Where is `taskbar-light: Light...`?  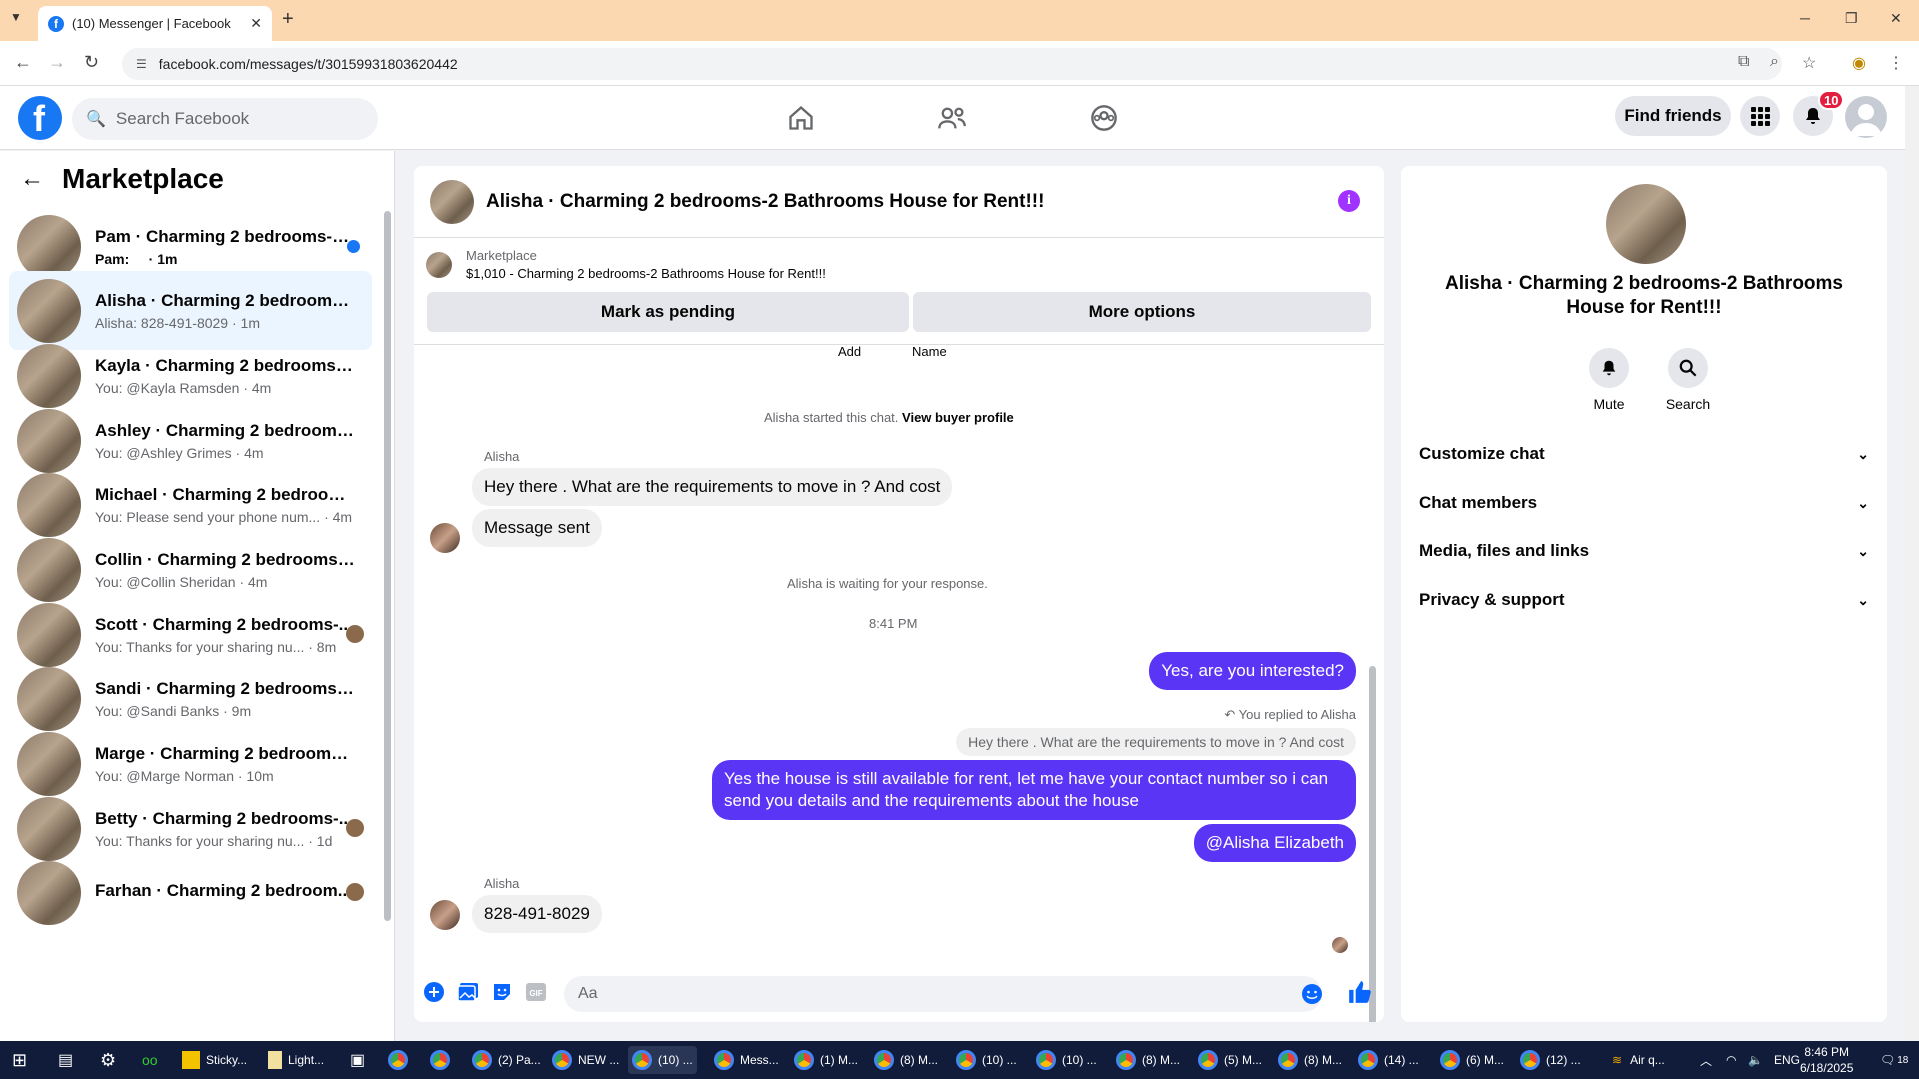 taskbar-light: Light... is located at coordinates (296, 1060).